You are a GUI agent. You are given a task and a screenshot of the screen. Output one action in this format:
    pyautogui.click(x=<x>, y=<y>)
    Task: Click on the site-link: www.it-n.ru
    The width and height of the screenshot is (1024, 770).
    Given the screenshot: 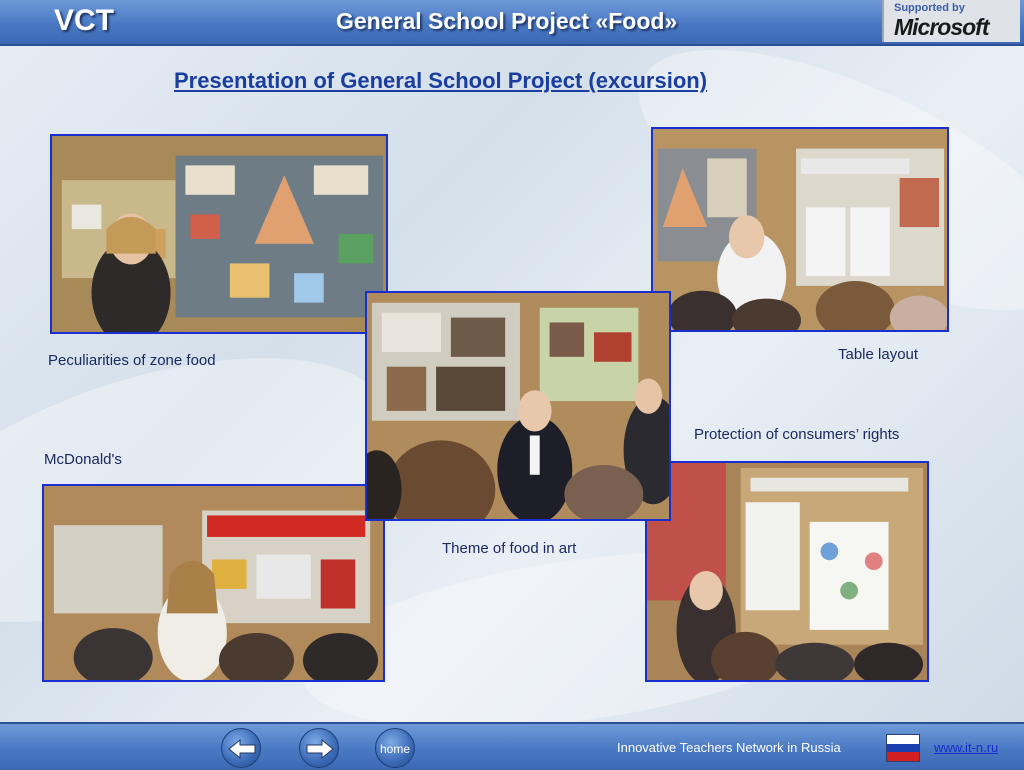 What is the action you would take?
    pyautogui.click(x=966, y=747)
    